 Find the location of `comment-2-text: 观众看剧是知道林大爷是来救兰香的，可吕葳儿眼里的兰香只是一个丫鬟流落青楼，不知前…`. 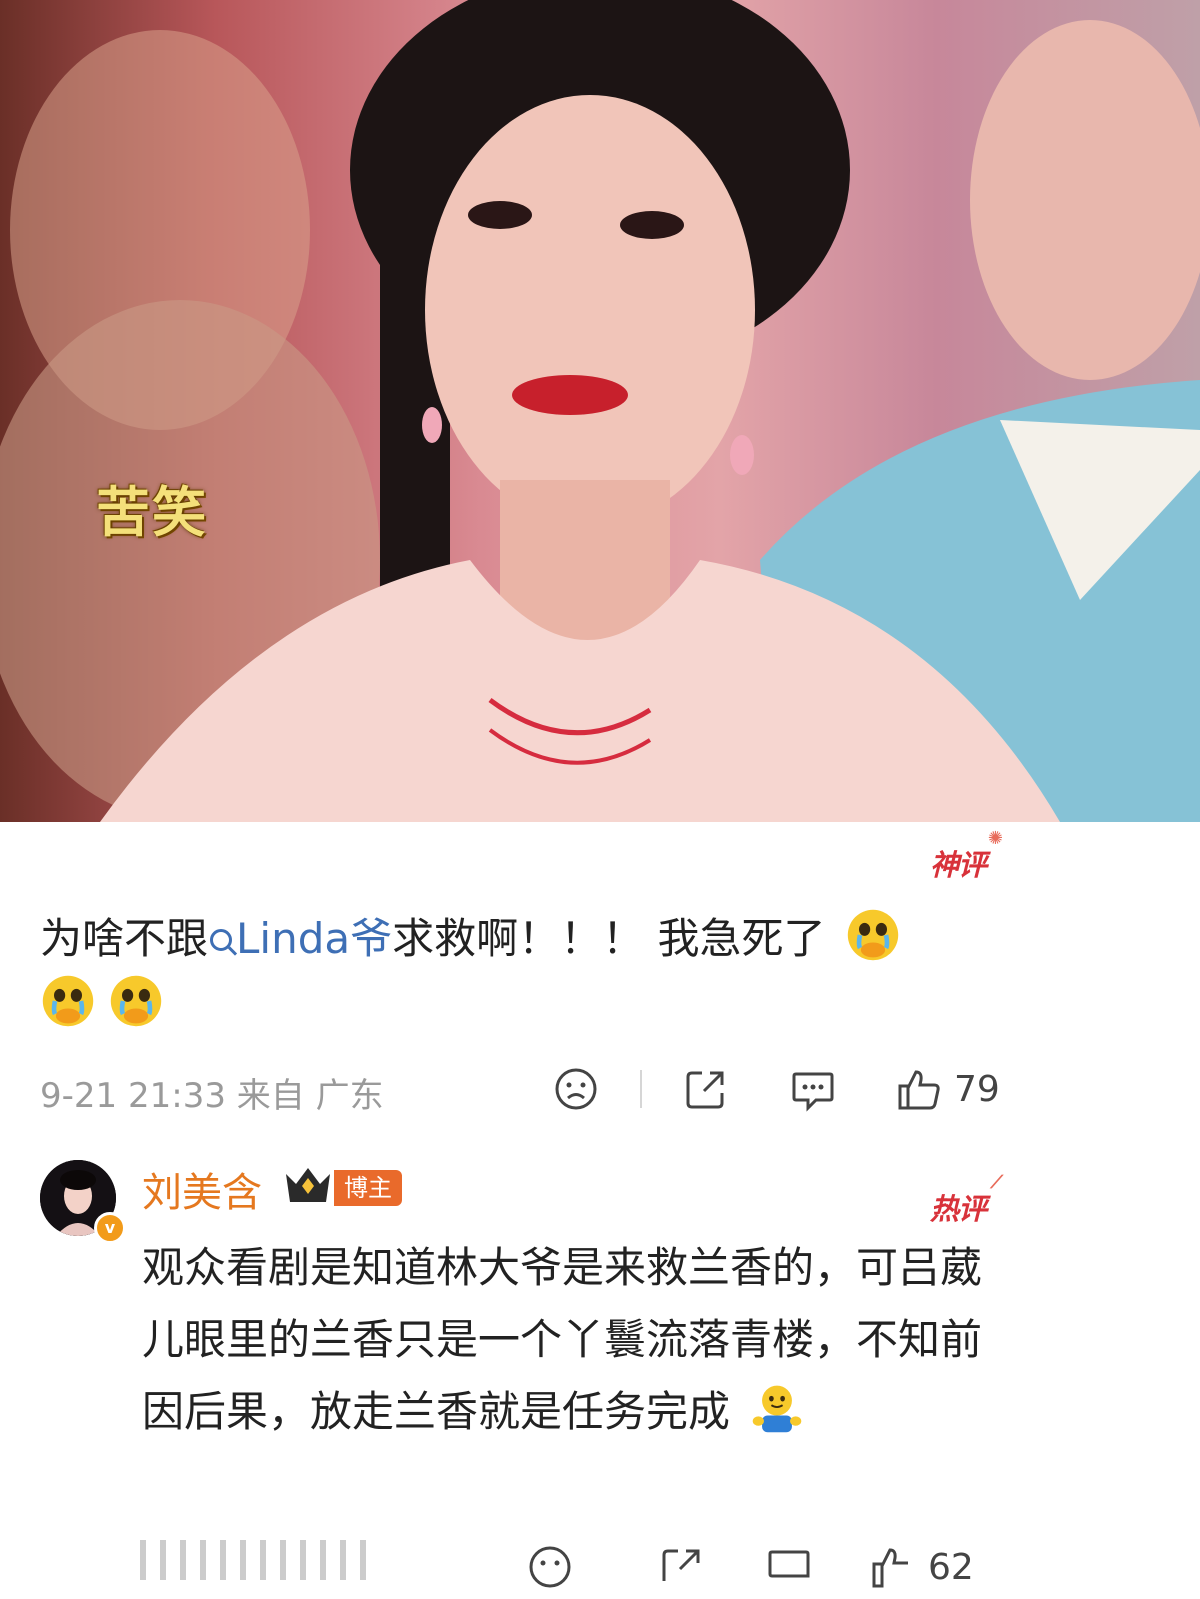

comment-2-text: 观众看剧是知道林大爷是来救兰香的，可吕葳儿眼里的兰香只是一个丫鬟流落青楼，不知前… is located at coordinates (562, 1339).